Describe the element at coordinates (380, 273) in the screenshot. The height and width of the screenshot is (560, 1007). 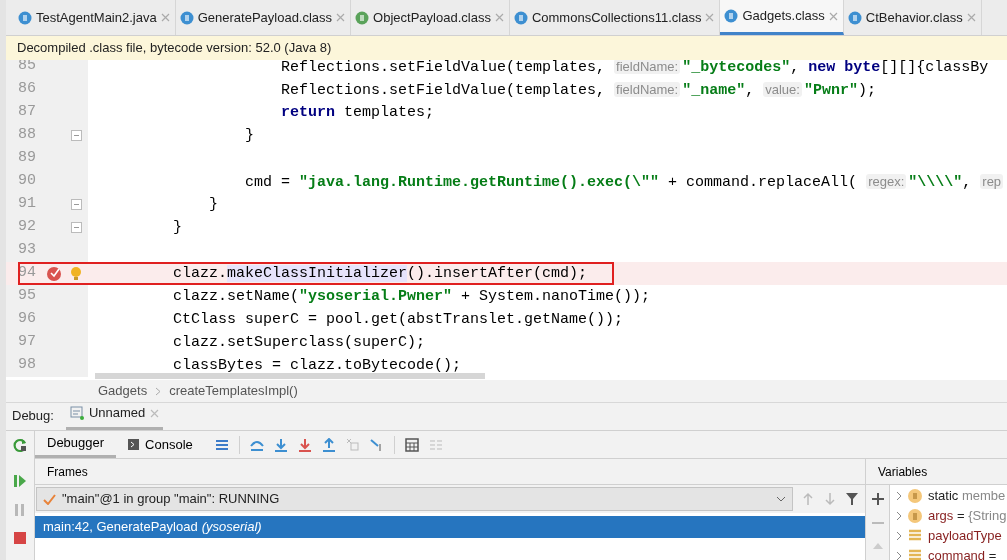
I see `code-line: clazz.makeClassInitializer().insertAfter(cmd);` at that location.